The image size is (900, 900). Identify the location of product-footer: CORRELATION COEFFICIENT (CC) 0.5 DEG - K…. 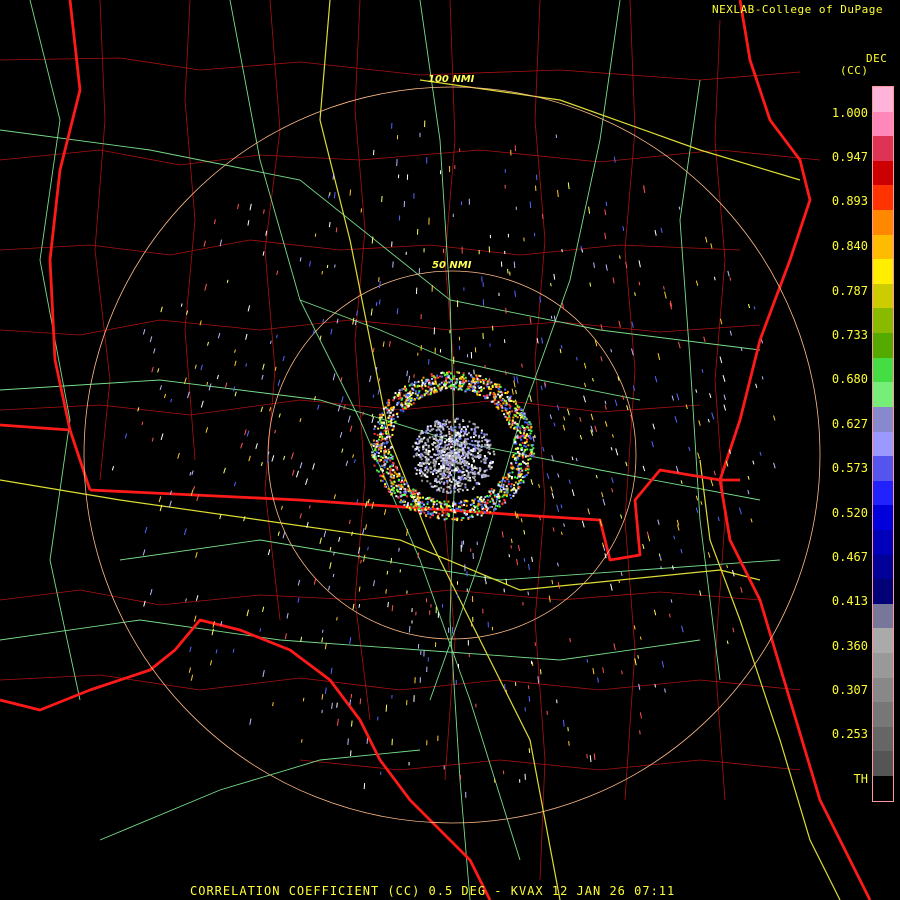
(433, 891).